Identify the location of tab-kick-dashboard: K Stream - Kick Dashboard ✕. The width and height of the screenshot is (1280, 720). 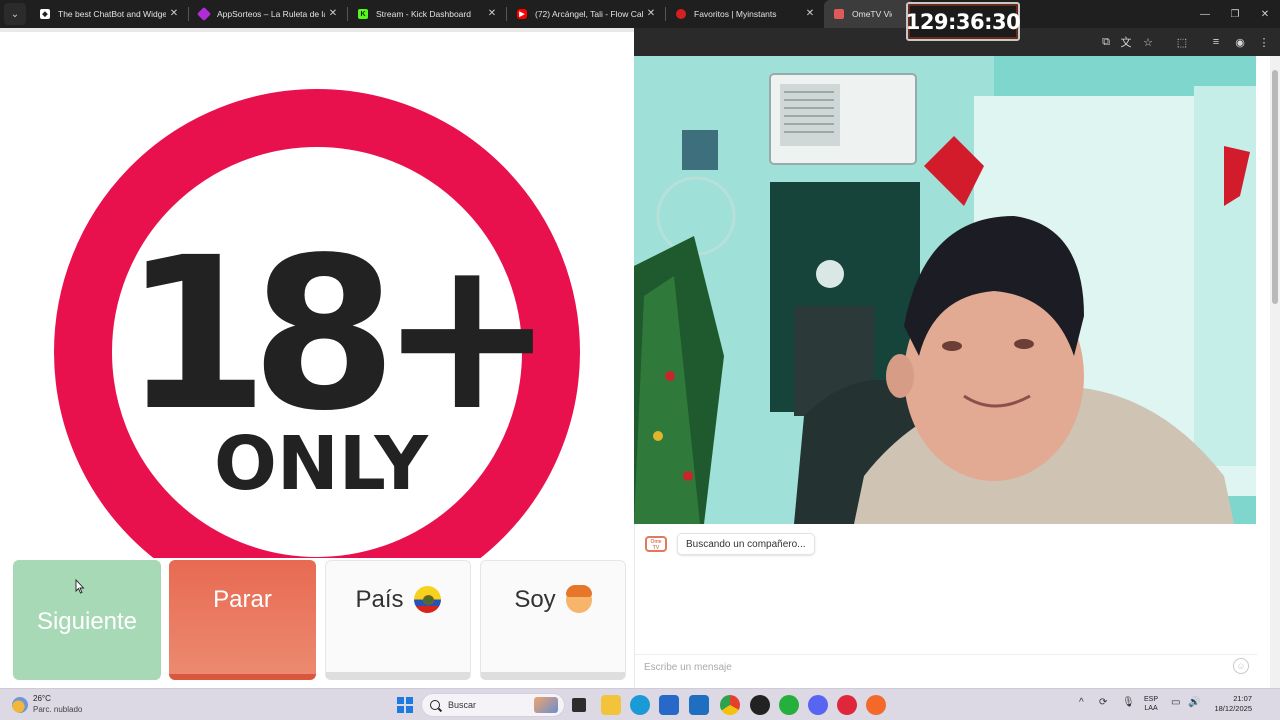
(427, 14).